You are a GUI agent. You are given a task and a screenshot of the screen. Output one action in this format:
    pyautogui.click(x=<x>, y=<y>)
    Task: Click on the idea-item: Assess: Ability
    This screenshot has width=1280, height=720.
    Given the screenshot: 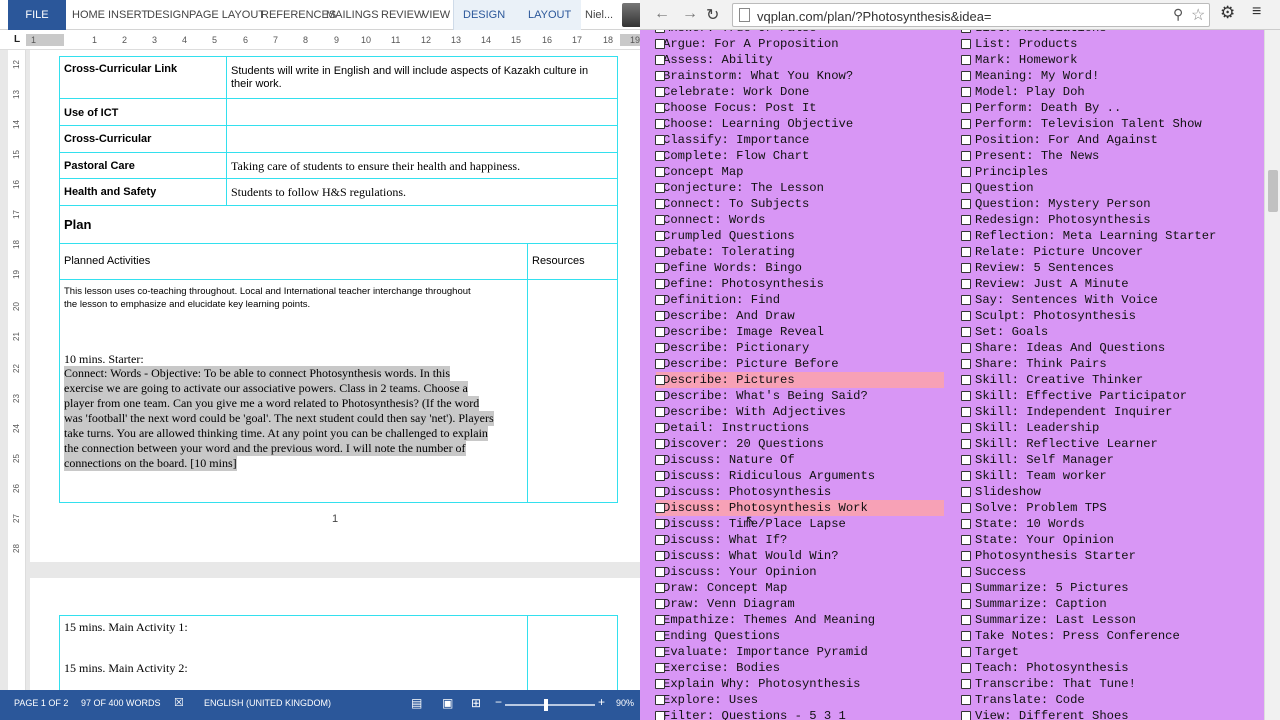 What is the action you would take?
    pyautogui.click(x=805, y=60)
    